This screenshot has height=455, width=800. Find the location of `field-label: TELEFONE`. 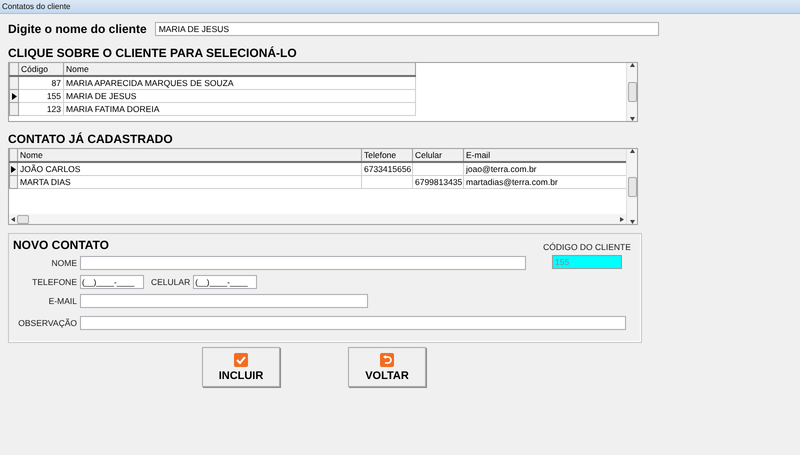

field-label: TELEFONE is located at coordinates (54, 282).